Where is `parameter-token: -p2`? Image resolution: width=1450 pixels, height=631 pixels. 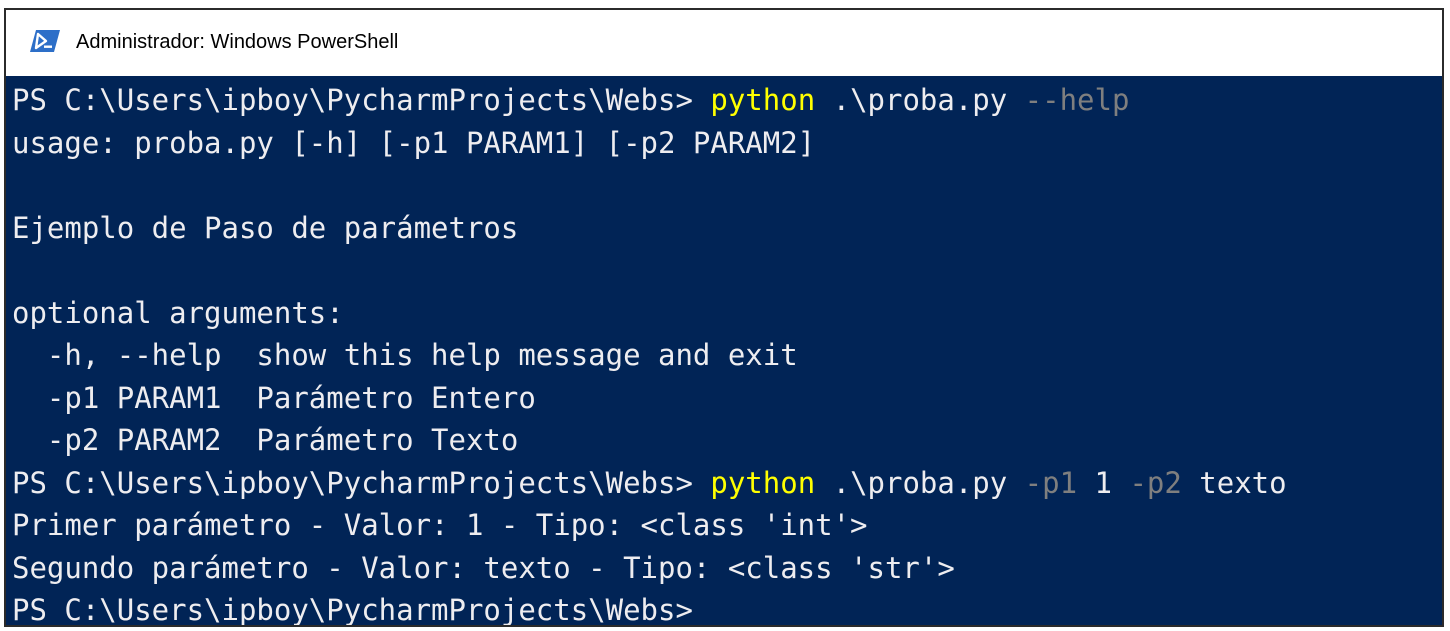
parameter-token: -p2 is located at coordinates (1155, 482).